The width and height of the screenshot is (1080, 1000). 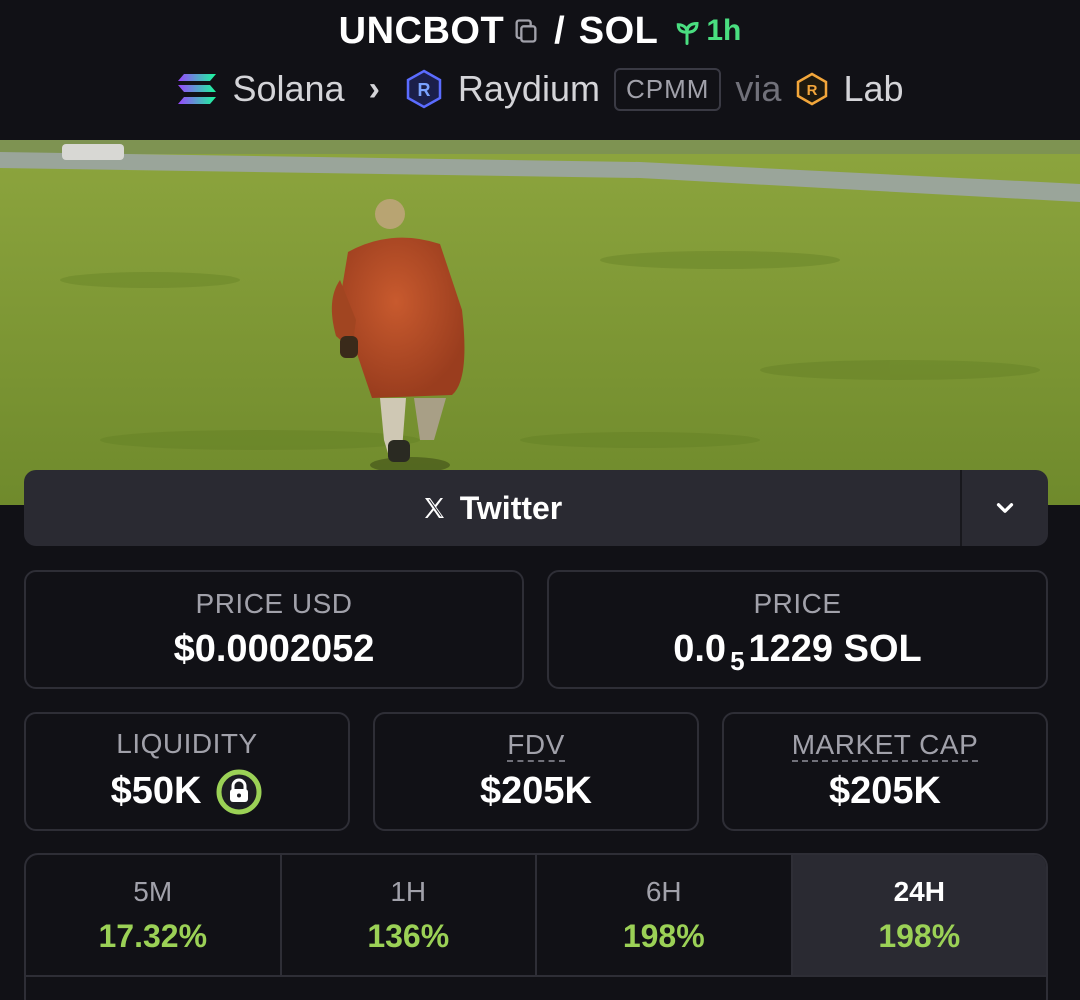 I want to click on chevron-down-icon, so click(x=1005, y=508).